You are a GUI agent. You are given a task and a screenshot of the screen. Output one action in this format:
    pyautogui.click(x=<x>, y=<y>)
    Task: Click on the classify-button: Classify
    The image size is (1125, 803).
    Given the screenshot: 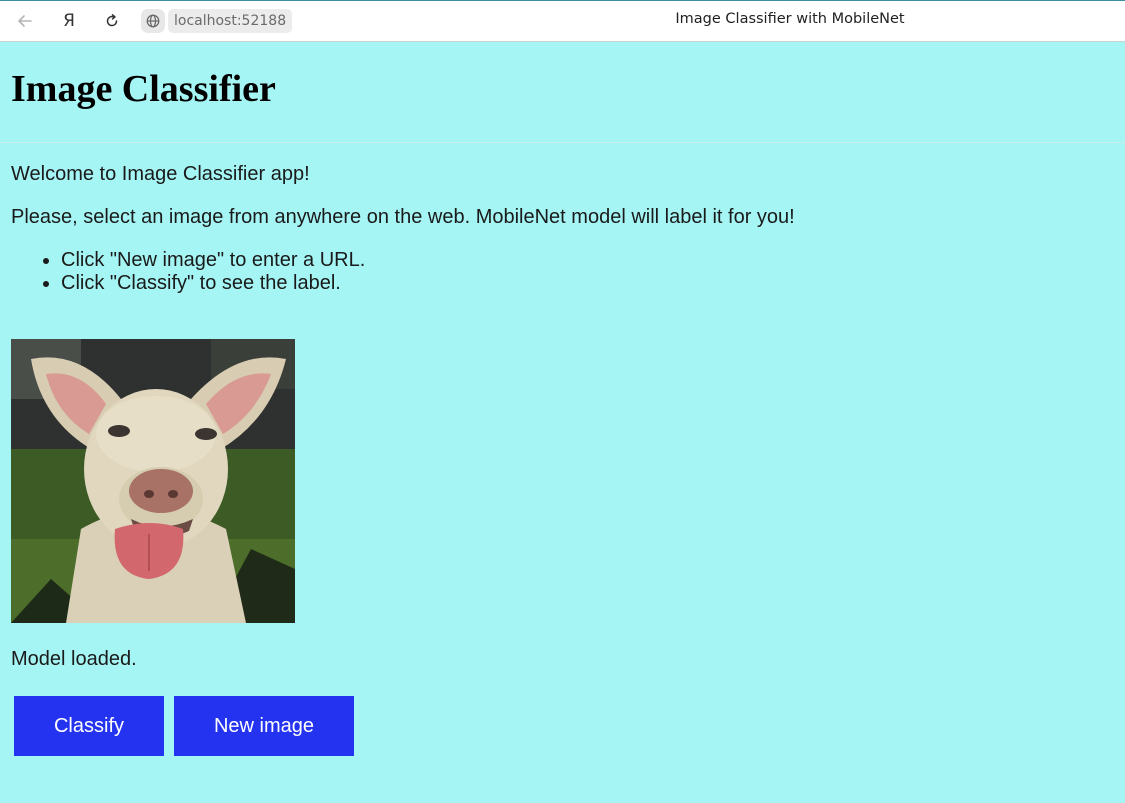 What is the action you would take?
    pyautogui.click(x=89, y=726)
    